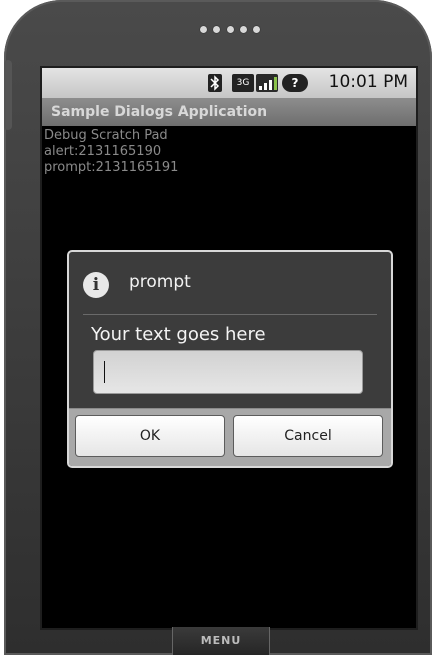 The width and height of the screenshot is (437, 655). I want to click on menu-button: MENU, so click(221, 641).